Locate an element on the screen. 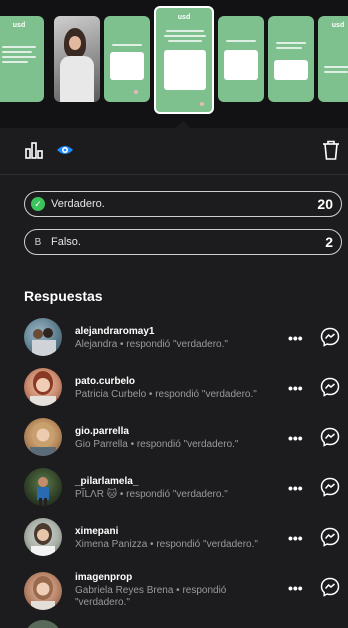 Image resolution: width=348 pixels, height=628 pixels. response-detail: Alejandra • respondió "verdadero." is located at coordinates (151, 344).